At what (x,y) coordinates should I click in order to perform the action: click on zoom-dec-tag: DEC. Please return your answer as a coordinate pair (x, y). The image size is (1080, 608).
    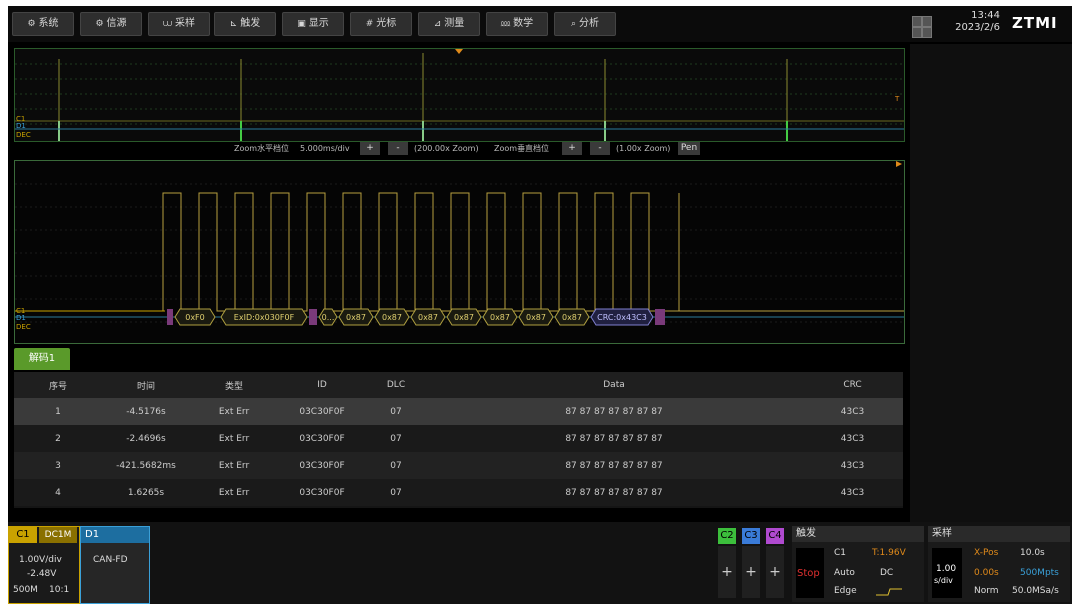
    Looking at the image, I should click on (23, 327).